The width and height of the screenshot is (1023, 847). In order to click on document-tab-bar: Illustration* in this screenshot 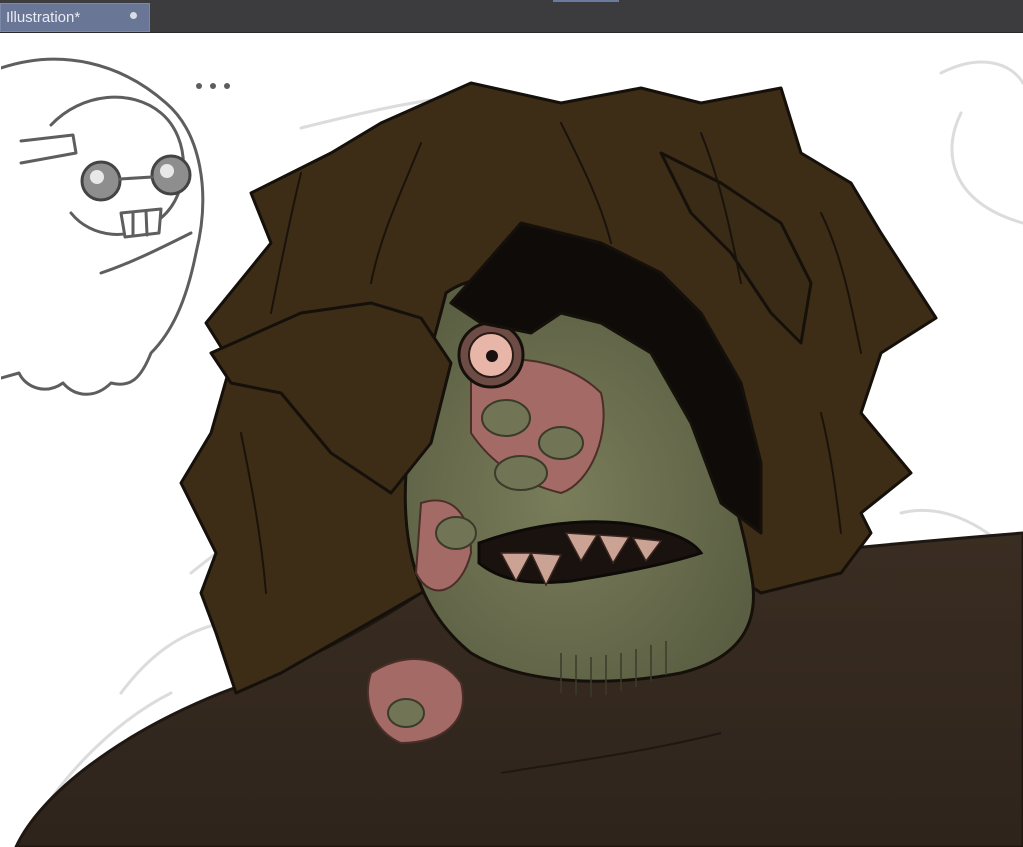, I will do `click(511, 16)`.